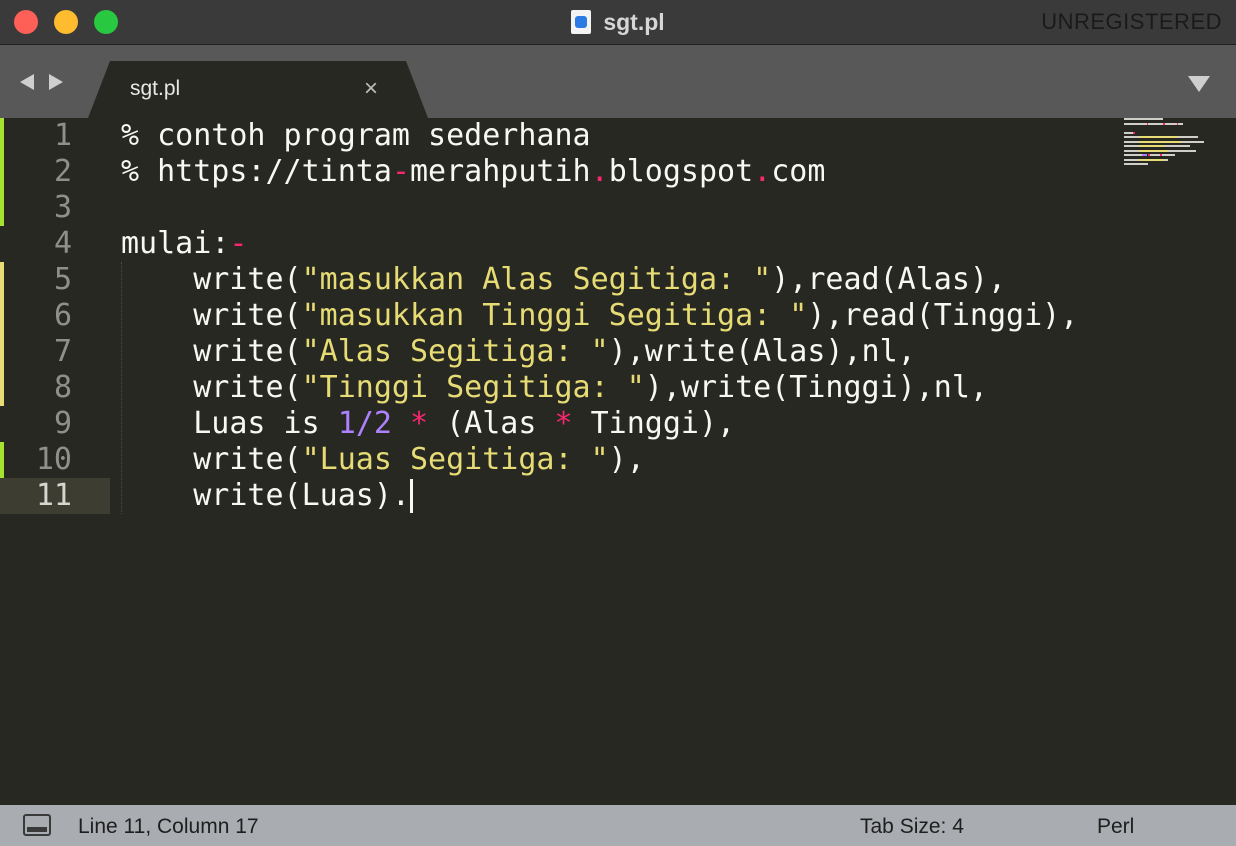  What do you see at coordinates (550, 208) in the screenshot?
I see `code-line: 3` at bounding box center [550, 208].